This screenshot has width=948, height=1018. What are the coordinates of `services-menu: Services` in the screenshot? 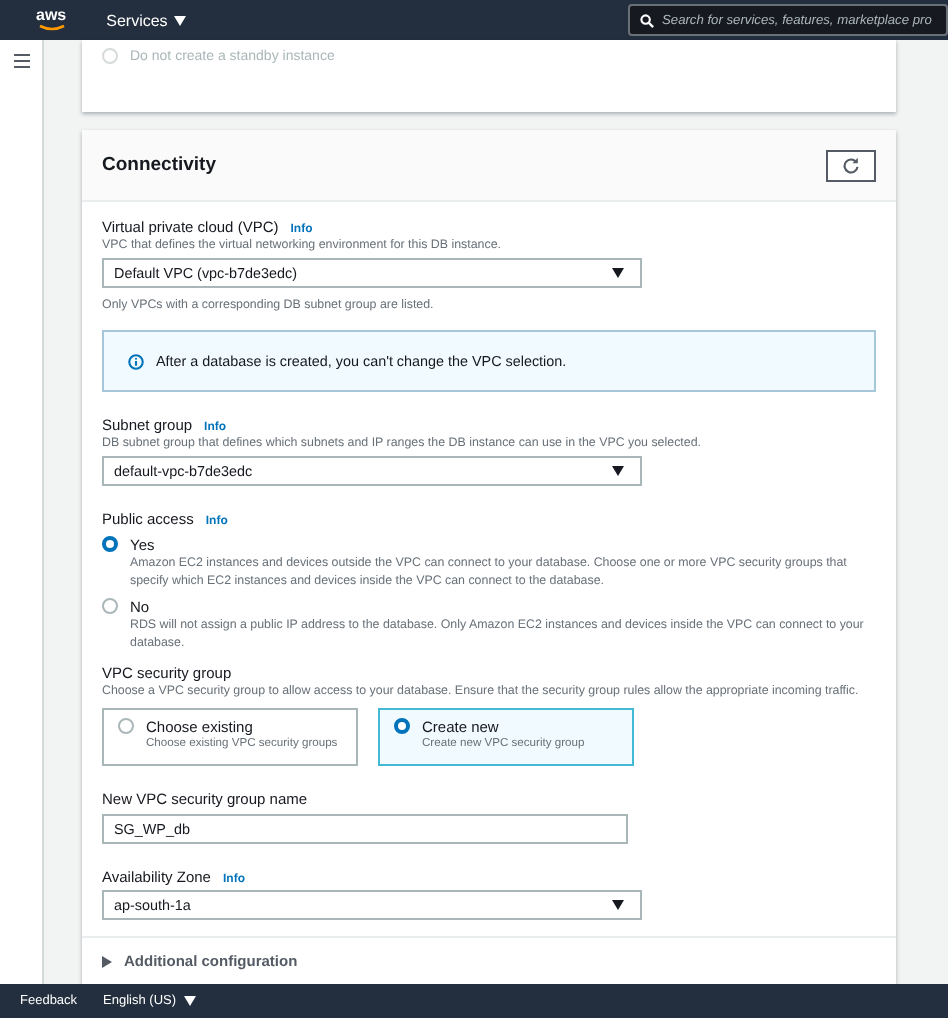 It's located at (146, 20).